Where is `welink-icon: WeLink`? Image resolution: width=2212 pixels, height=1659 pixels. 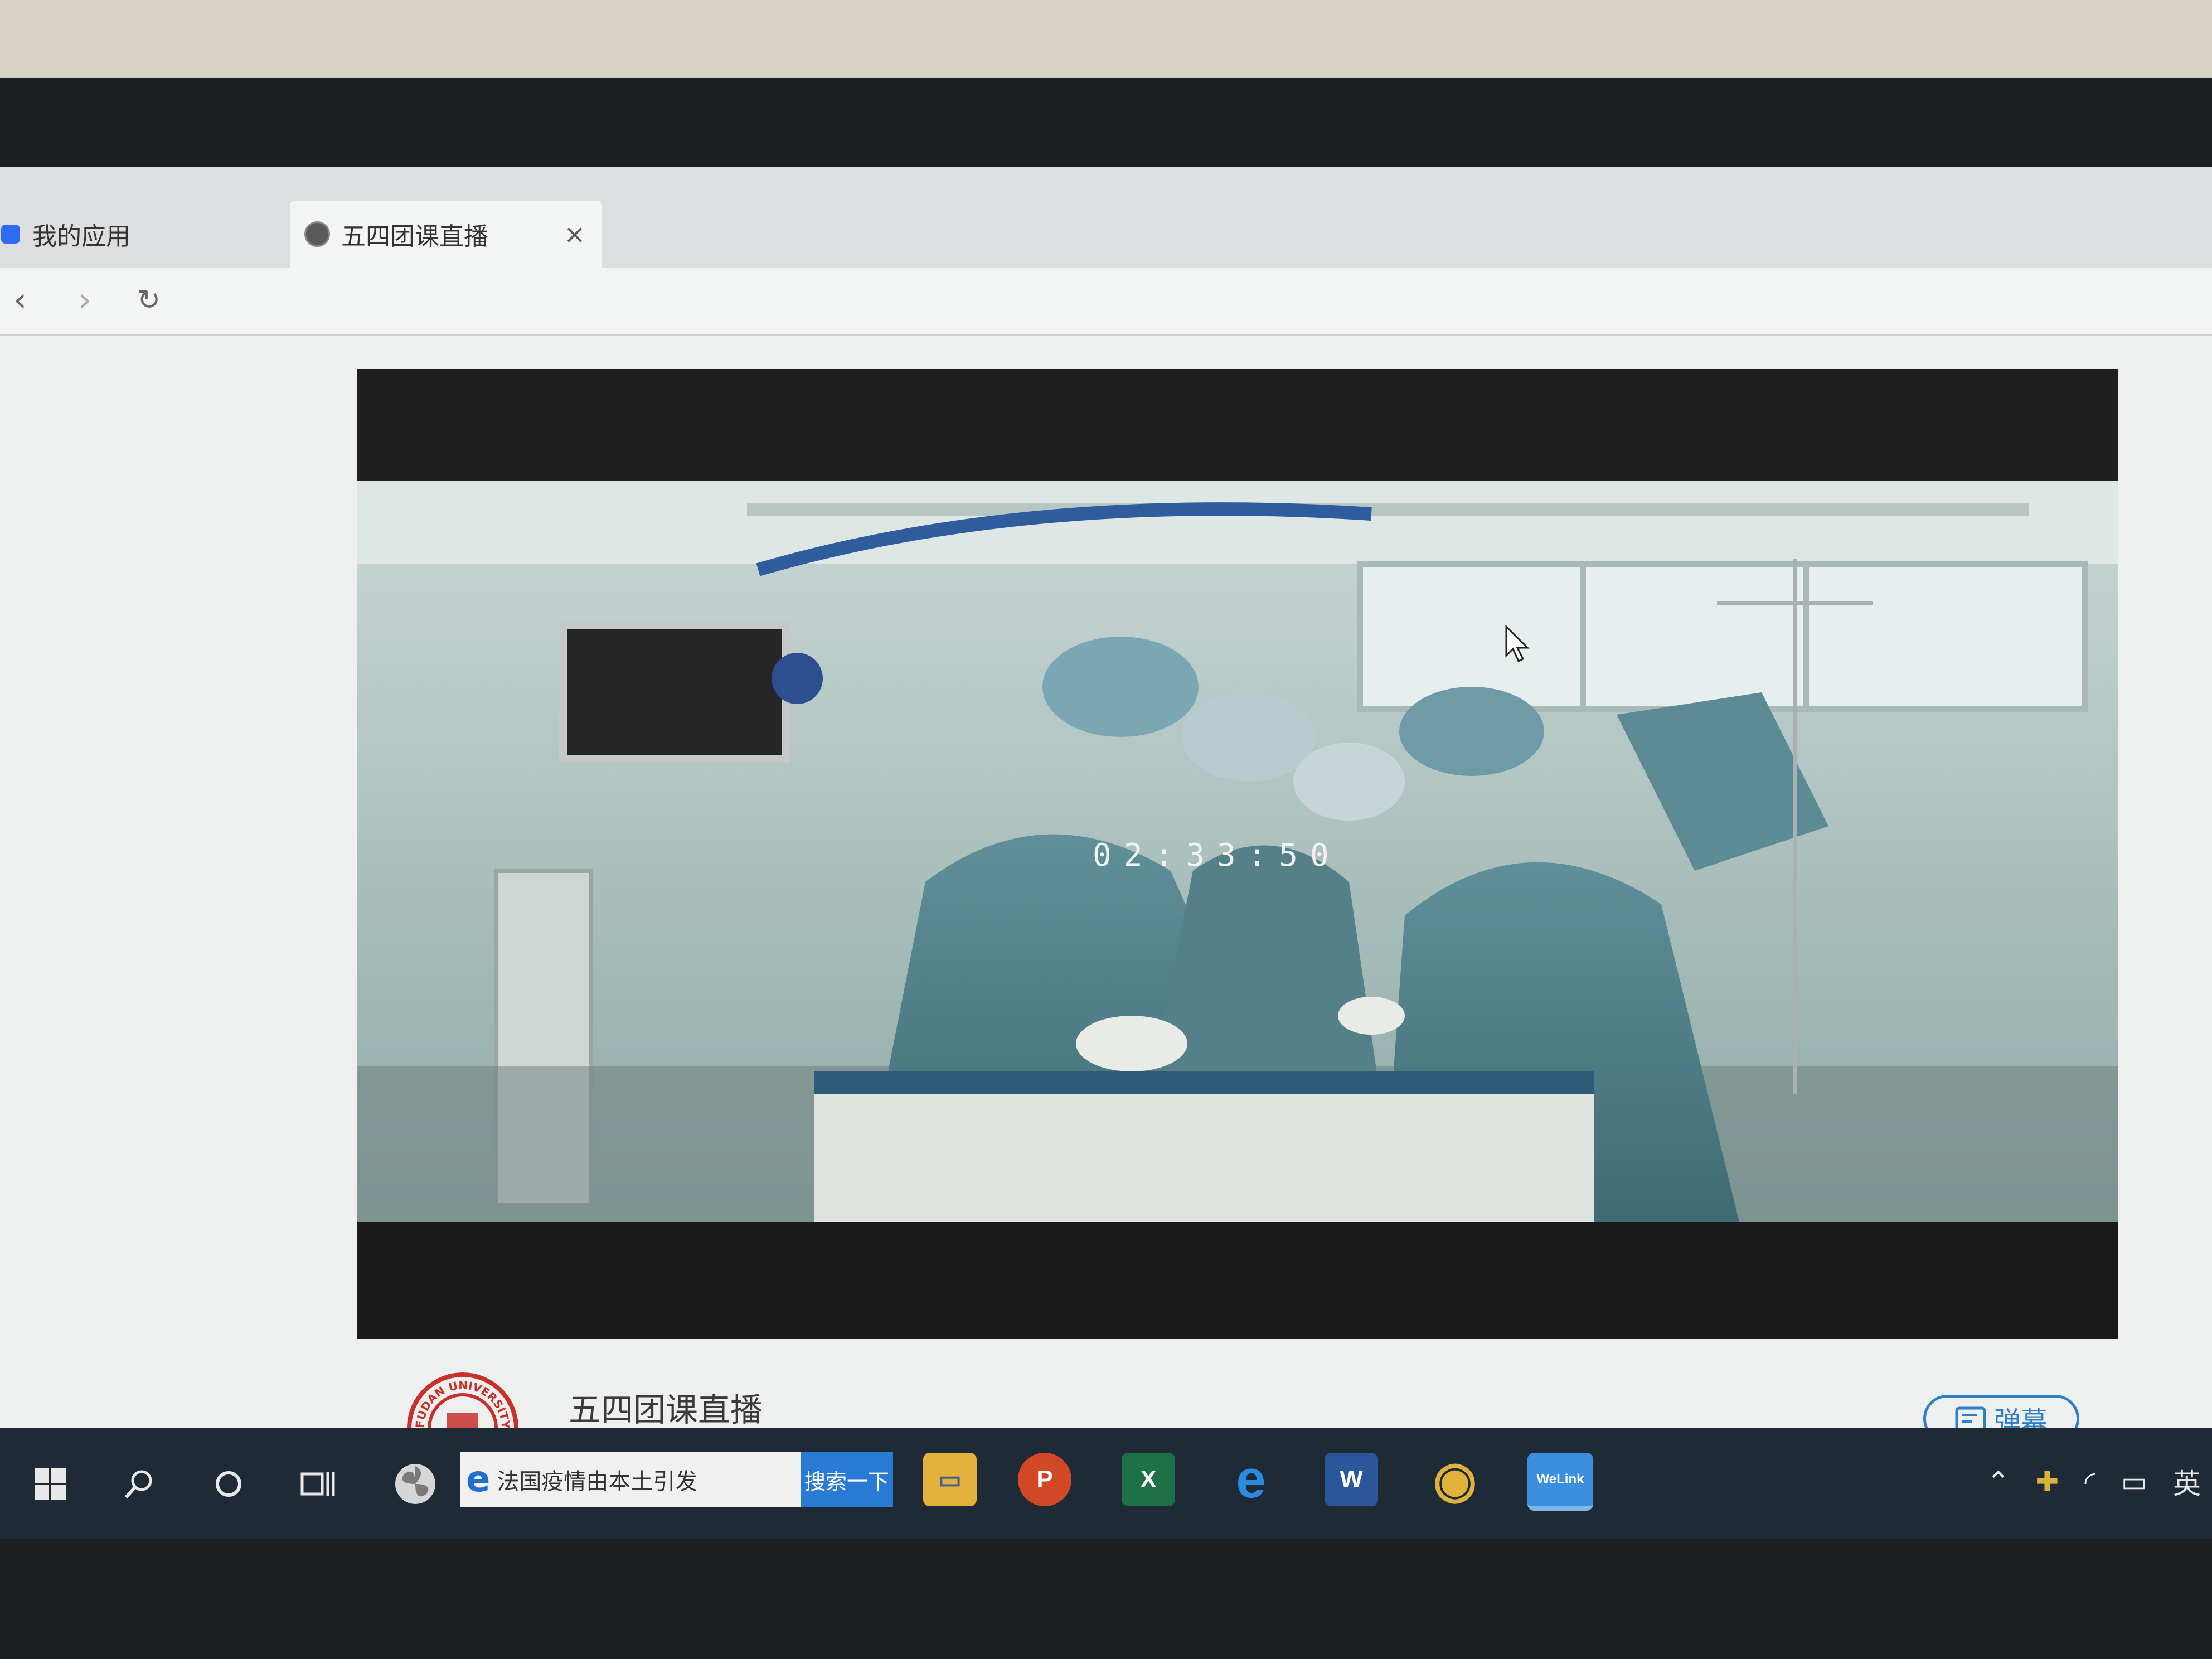
welink-icon: WeLink is located at coordinates (1560, 1482).